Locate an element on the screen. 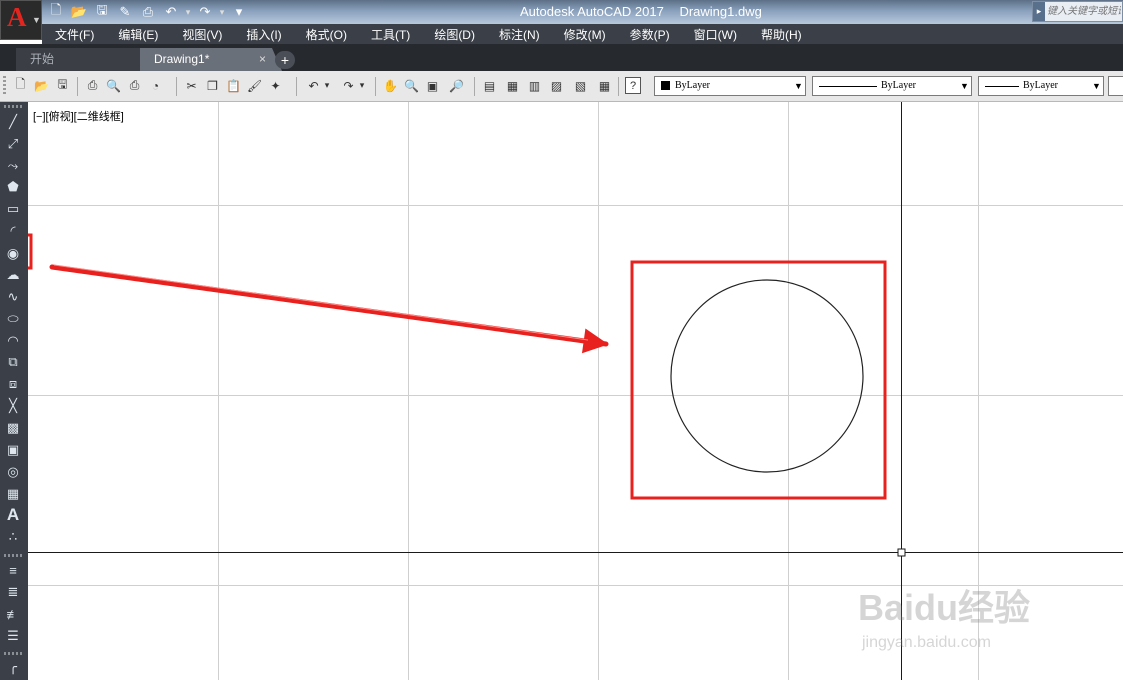 The height and width of the screenshot is (680, 1123). search-box: ▸ is located at coordinates (1077, 11).